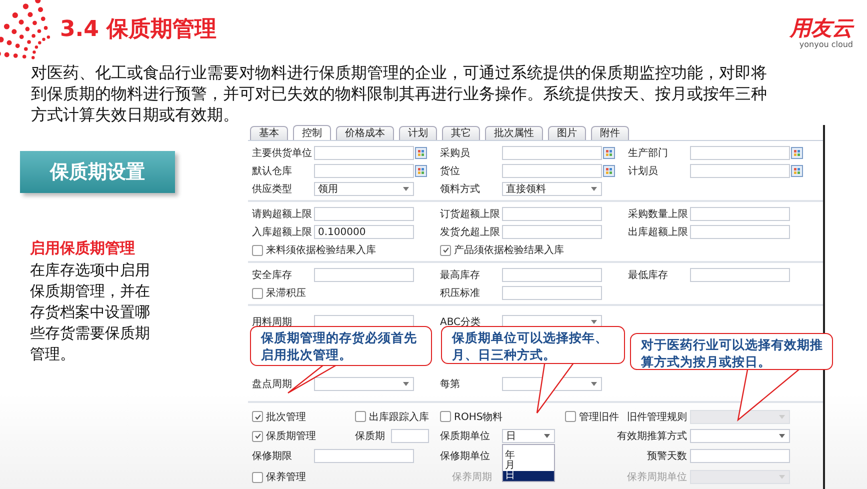  I want to click on field-label: 采购数量上限, so click(658, 214).